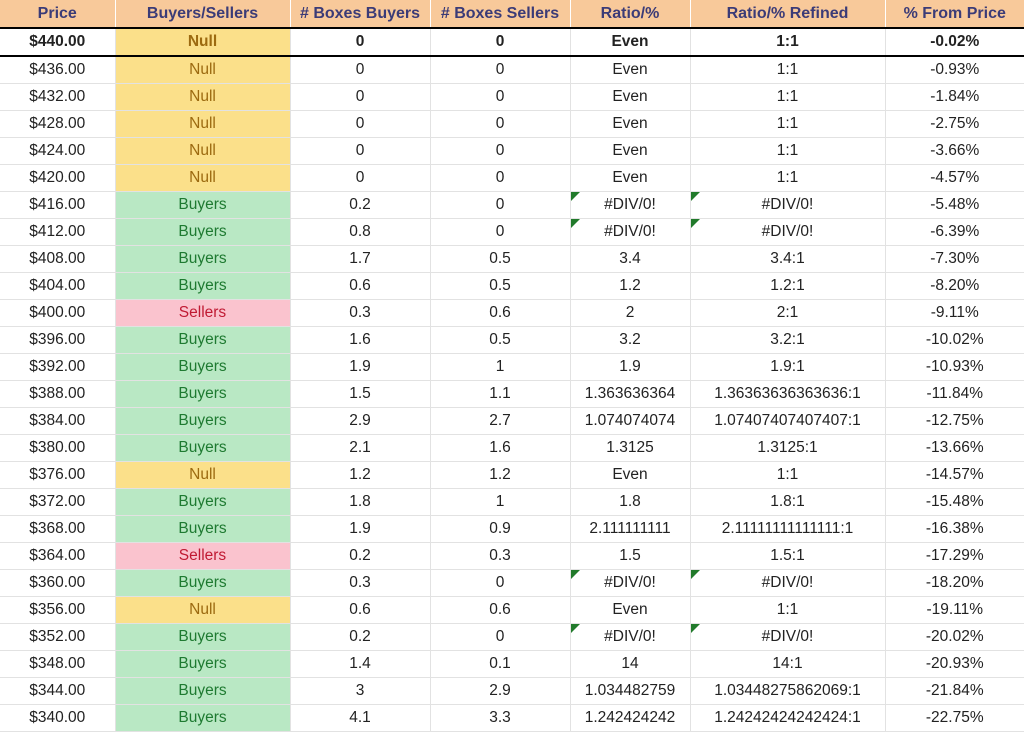 This screenshot has height=732, width=1024. I want to click on cell-boxes-sellers: 0.5, so click(500, 286).